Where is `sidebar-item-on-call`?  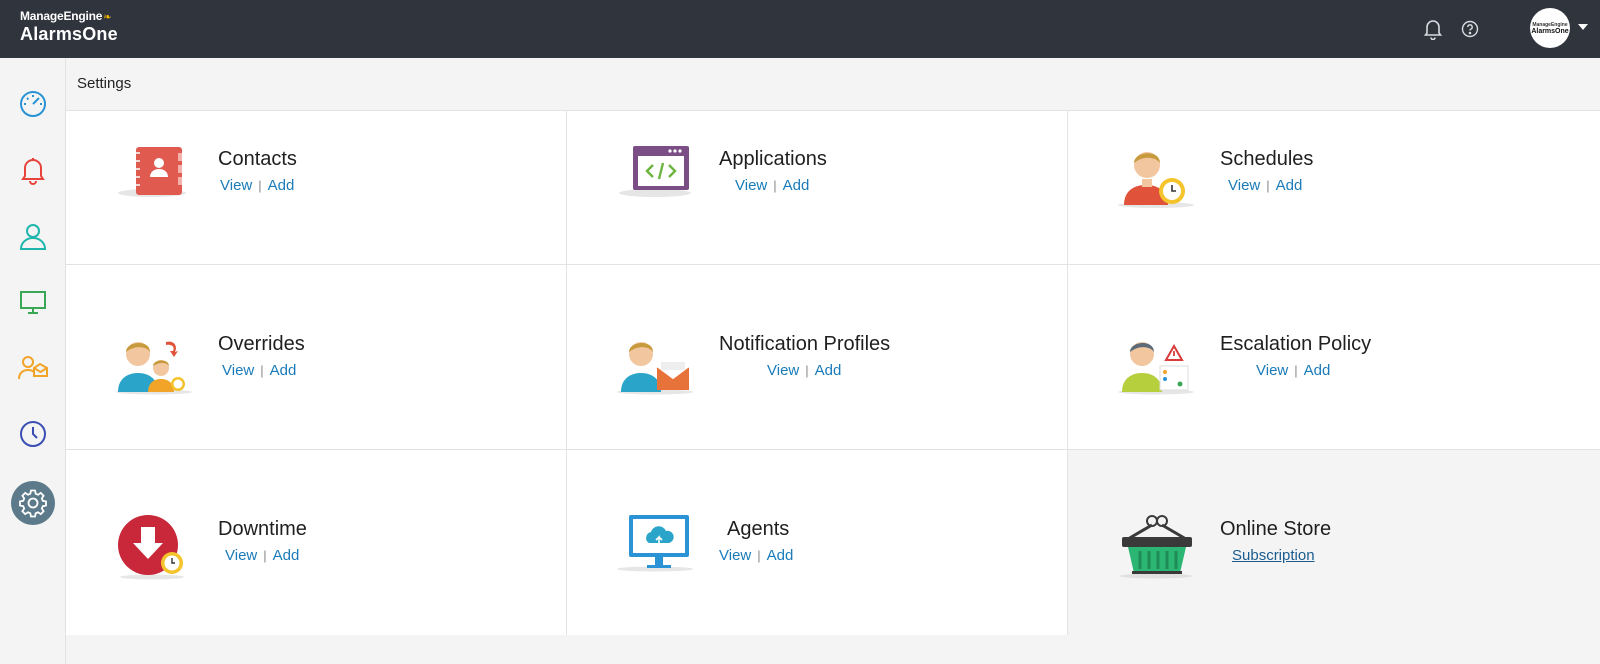
sidebar-item-on-call is located at coordinates (33, 368).